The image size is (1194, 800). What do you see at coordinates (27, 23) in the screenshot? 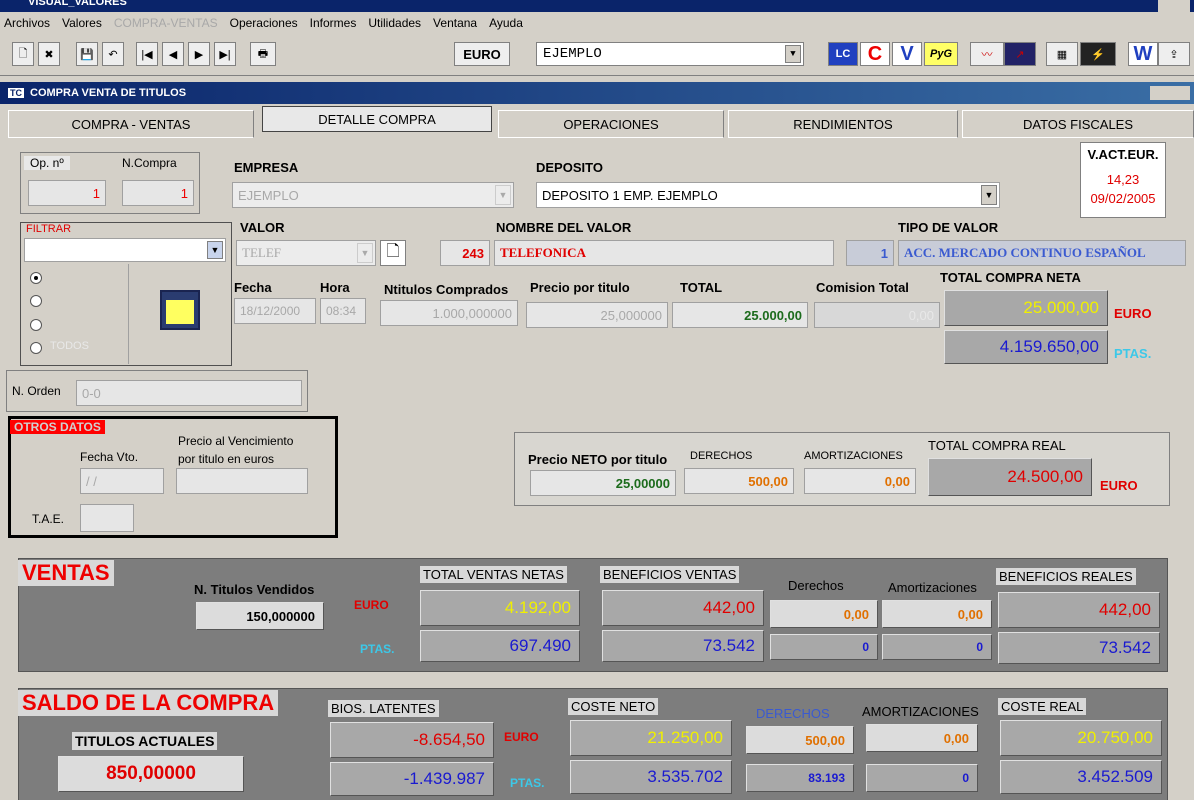
I see `menu-archivos: Archivos` at bounding box center [27, 23].